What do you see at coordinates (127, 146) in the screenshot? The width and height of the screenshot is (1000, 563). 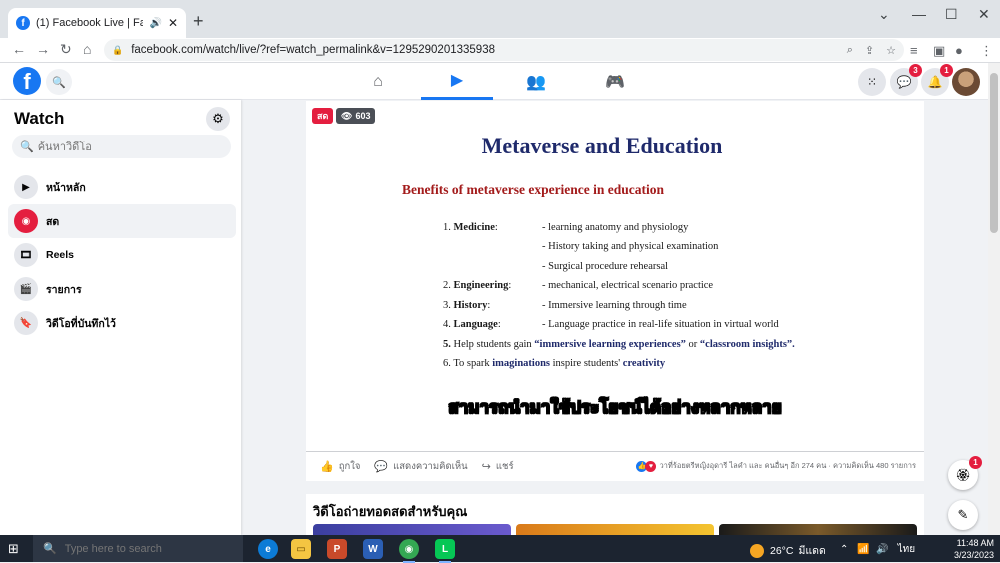 I see `video-search-input` at bounding box center [127, 146].